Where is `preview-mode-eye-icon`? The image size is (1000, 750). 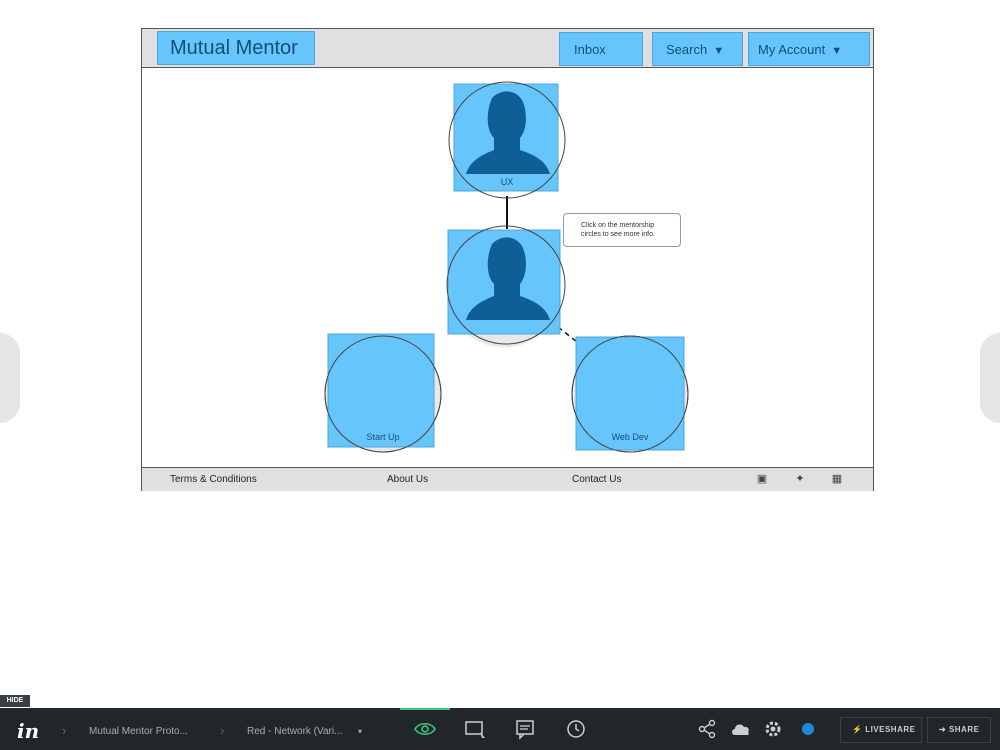
preview-mode-eye-icon is located at coordinates (425, 729).